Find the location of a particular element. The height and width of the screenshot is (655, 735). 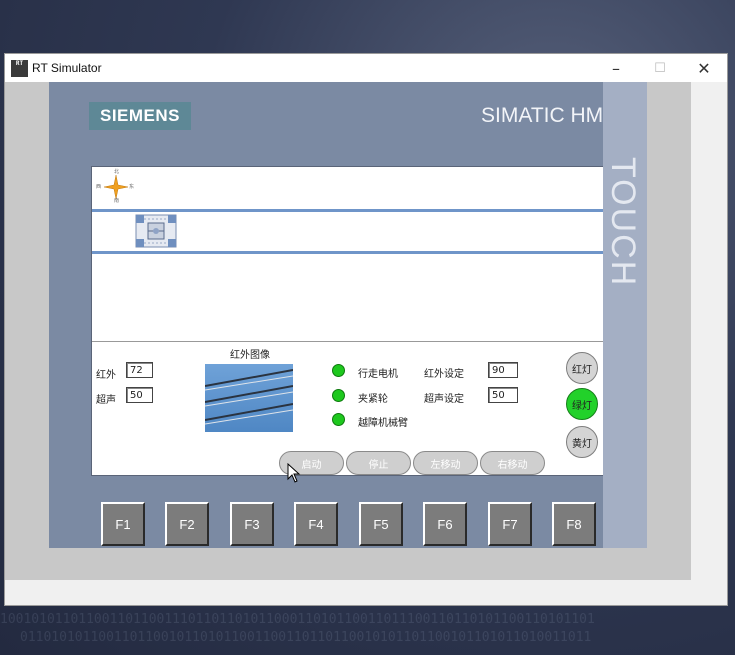

yellow-light-button: 黄灯 is located at coordinates (582, 442).